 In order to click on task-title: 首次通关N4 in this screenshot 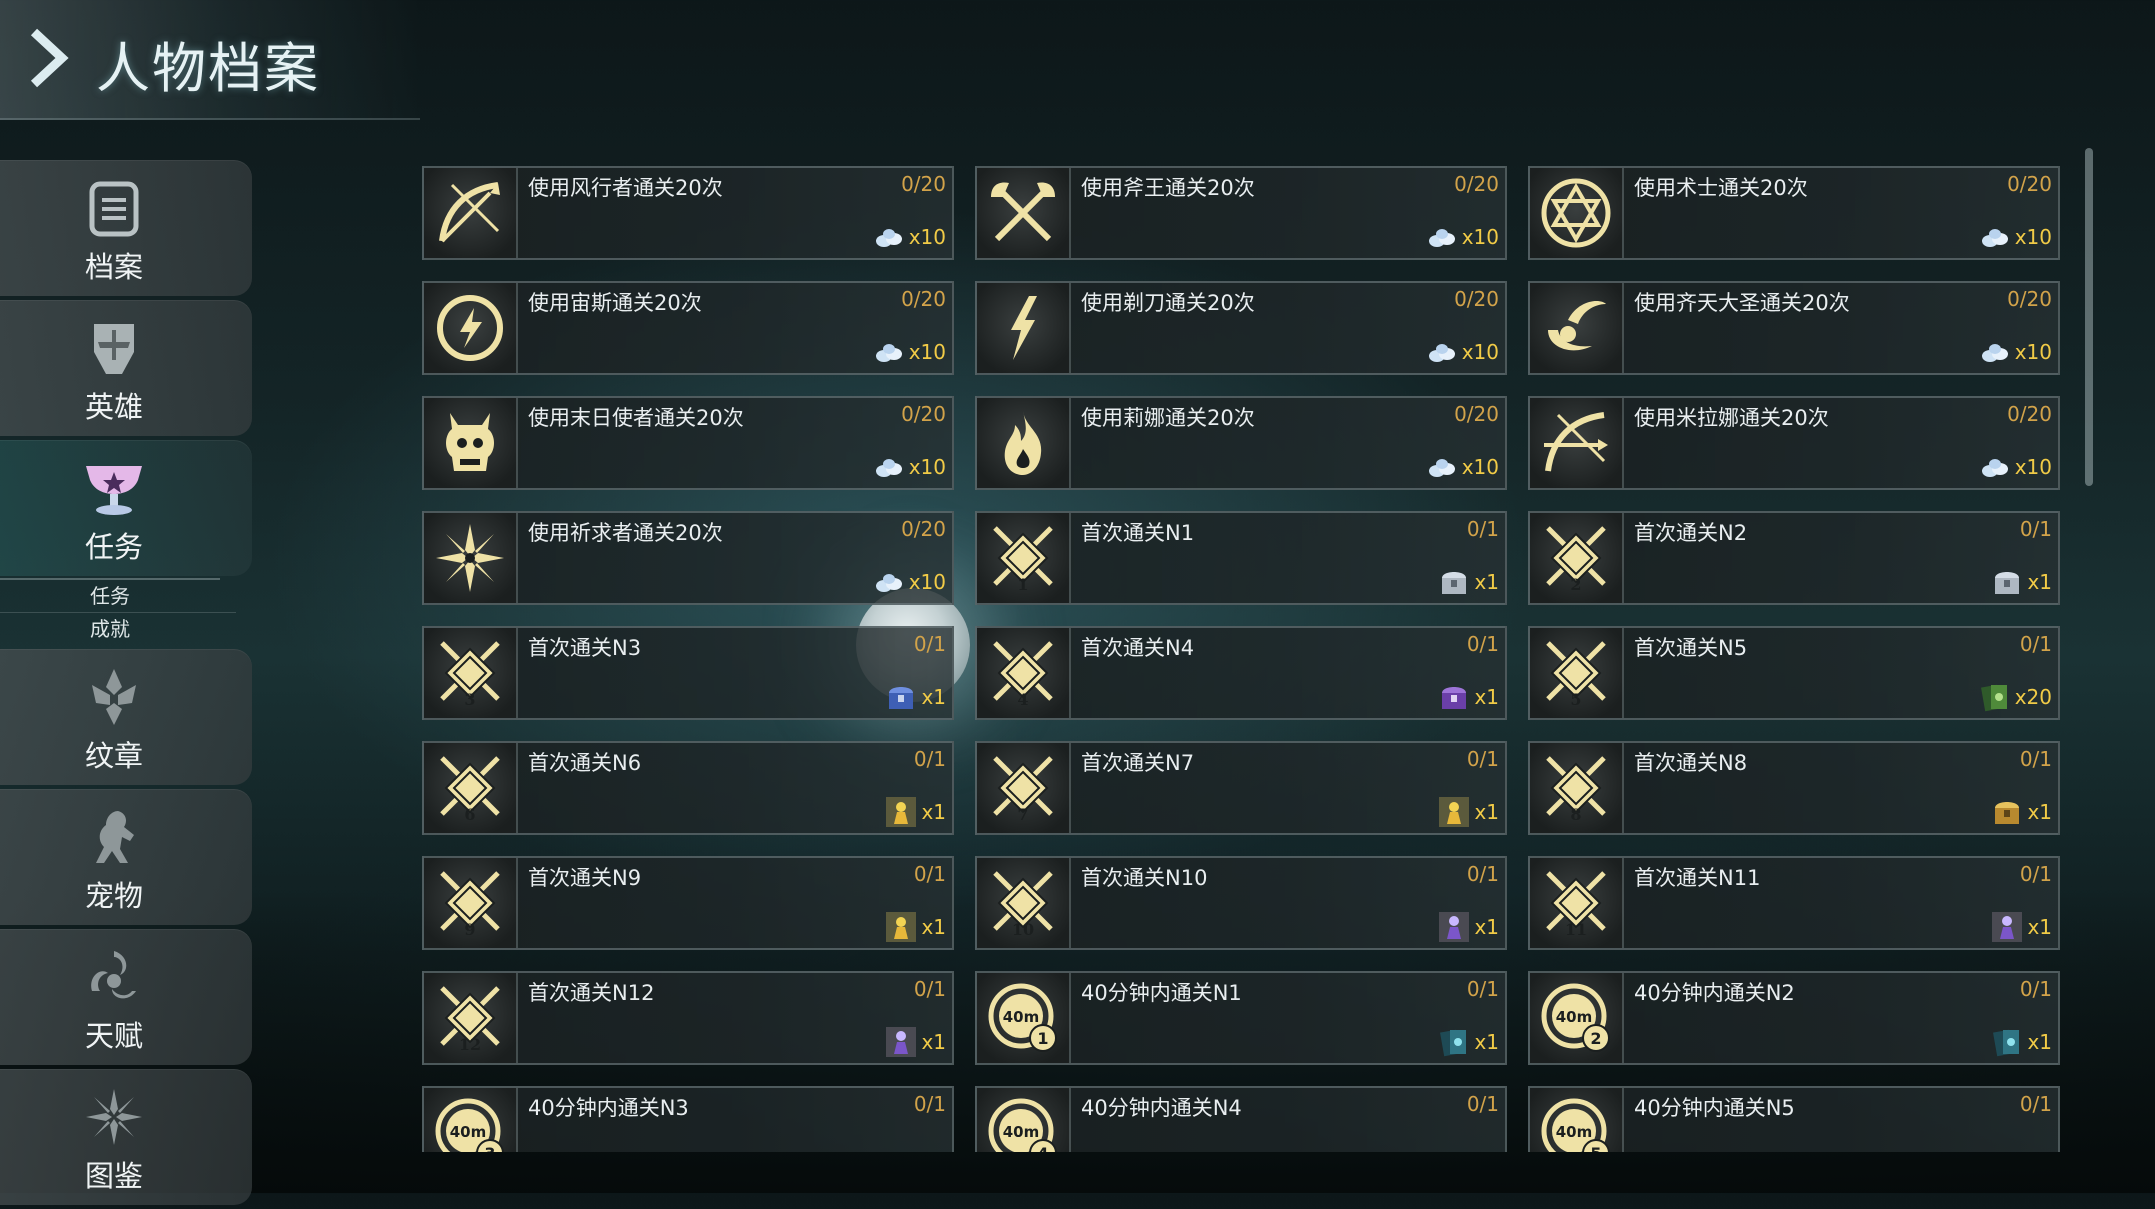, I will do `click(1138, 648)`.